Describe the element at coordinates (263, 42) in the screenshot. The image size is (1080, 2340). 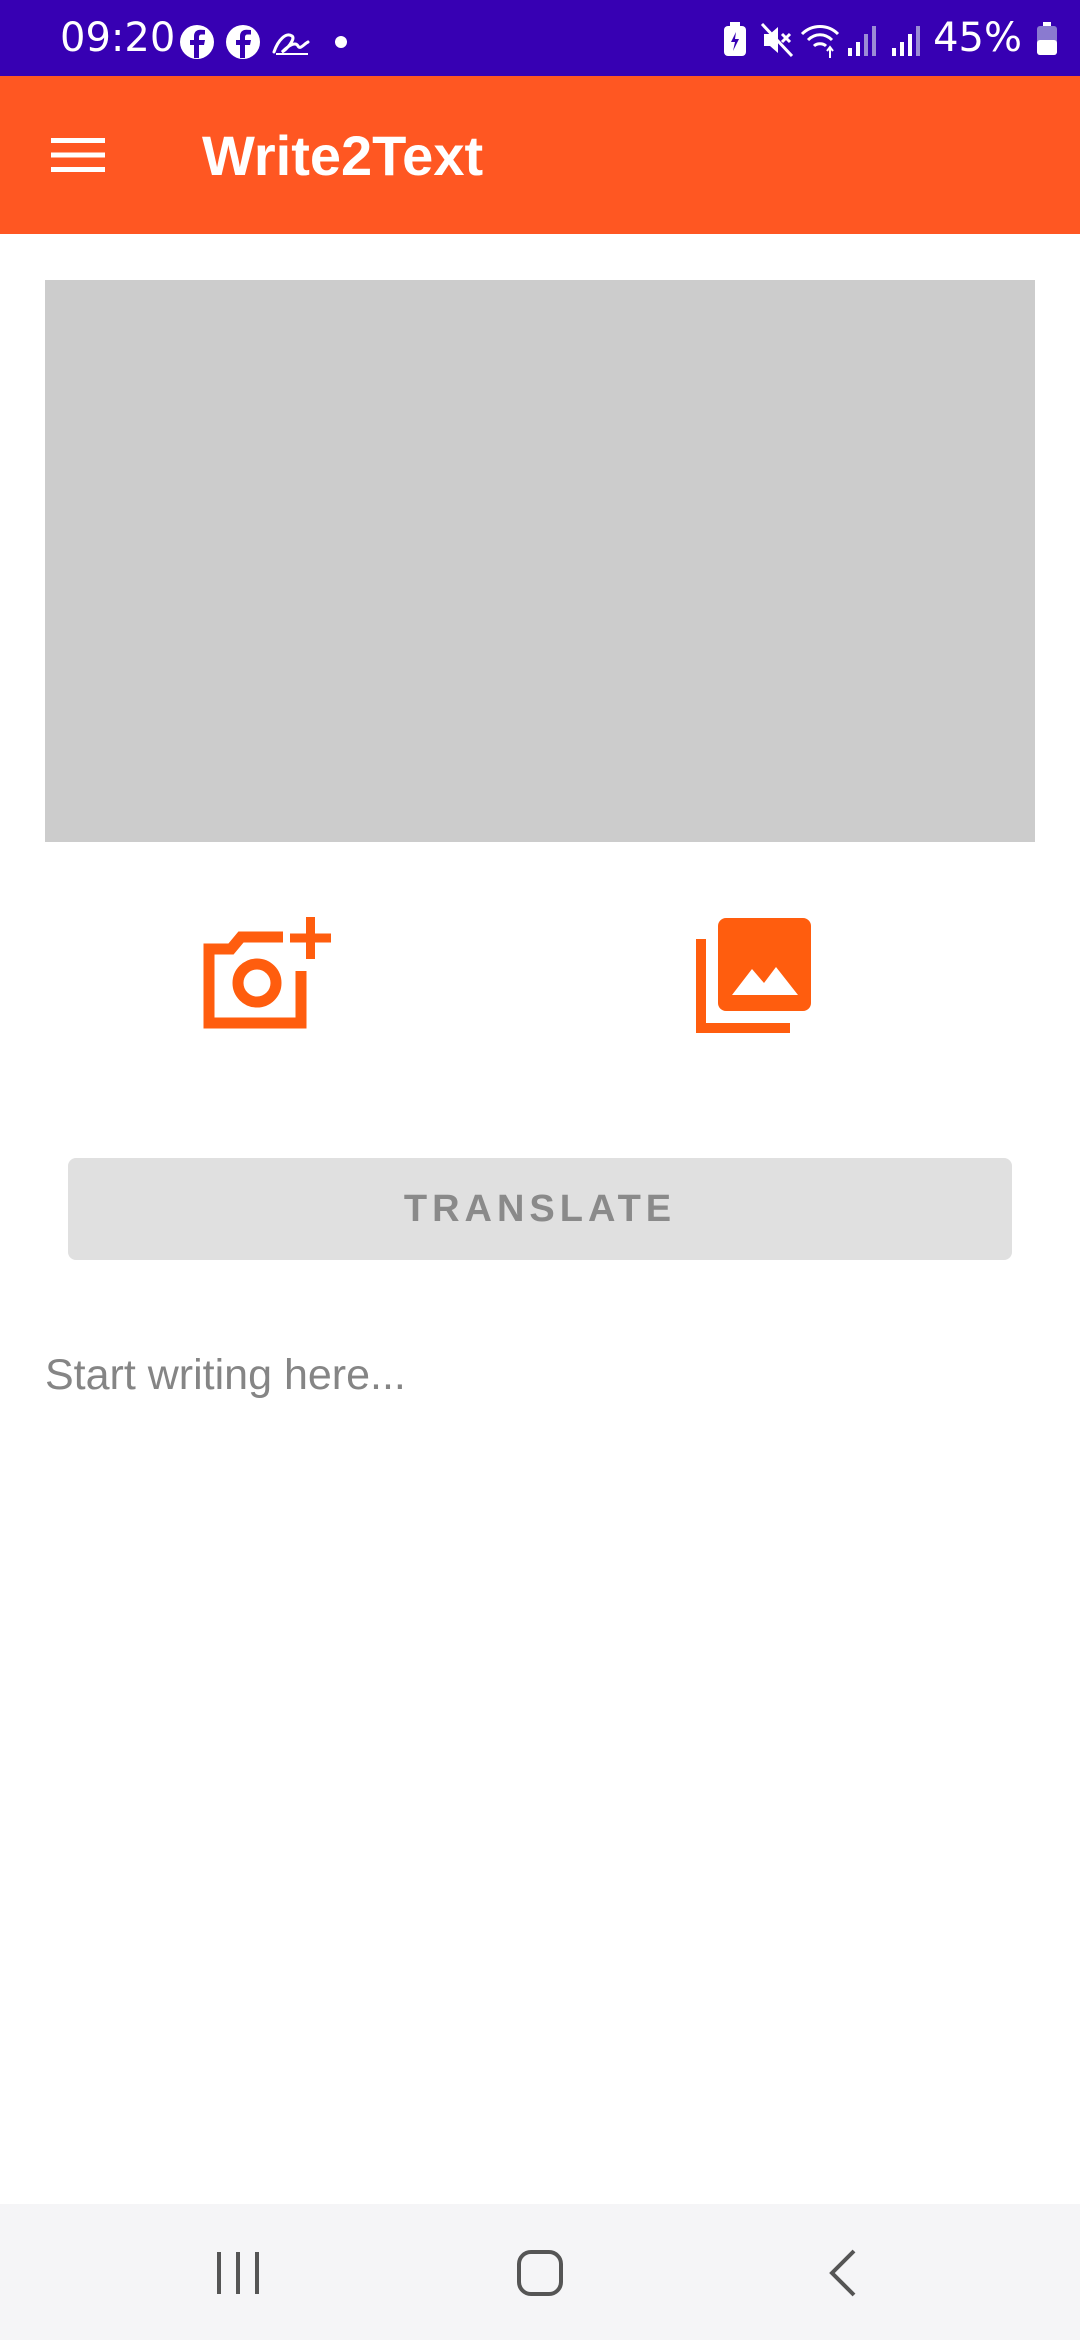
I see `notification-icons` at that location.